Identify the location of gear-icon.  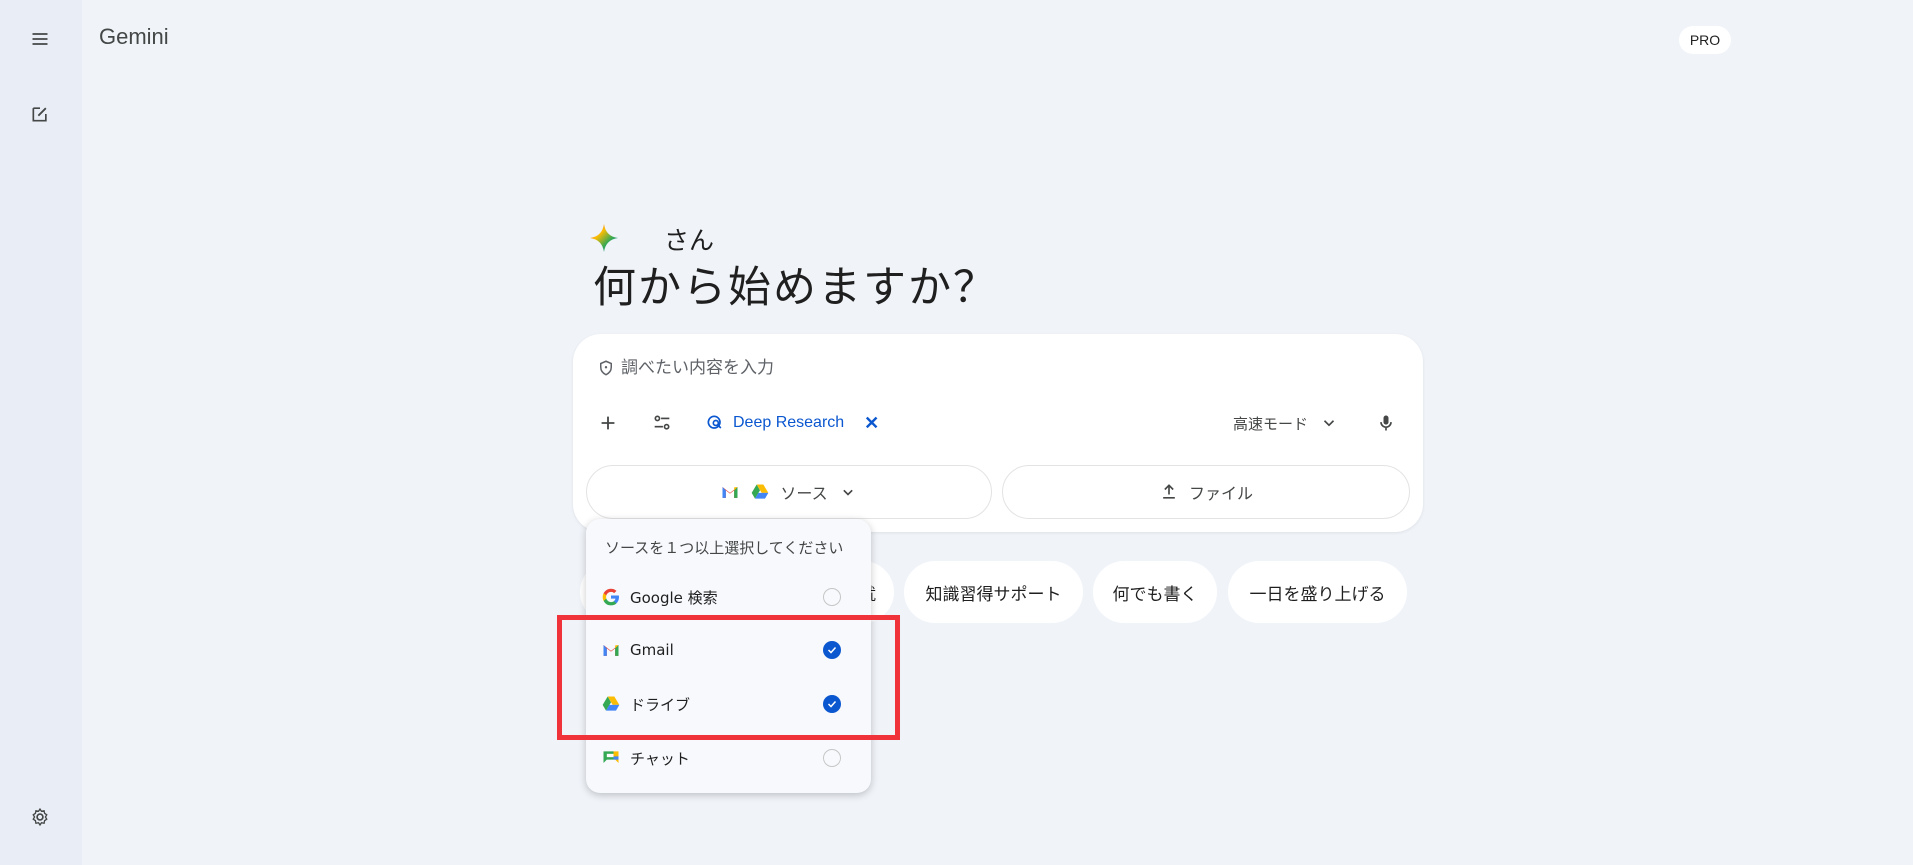
(40, 817).